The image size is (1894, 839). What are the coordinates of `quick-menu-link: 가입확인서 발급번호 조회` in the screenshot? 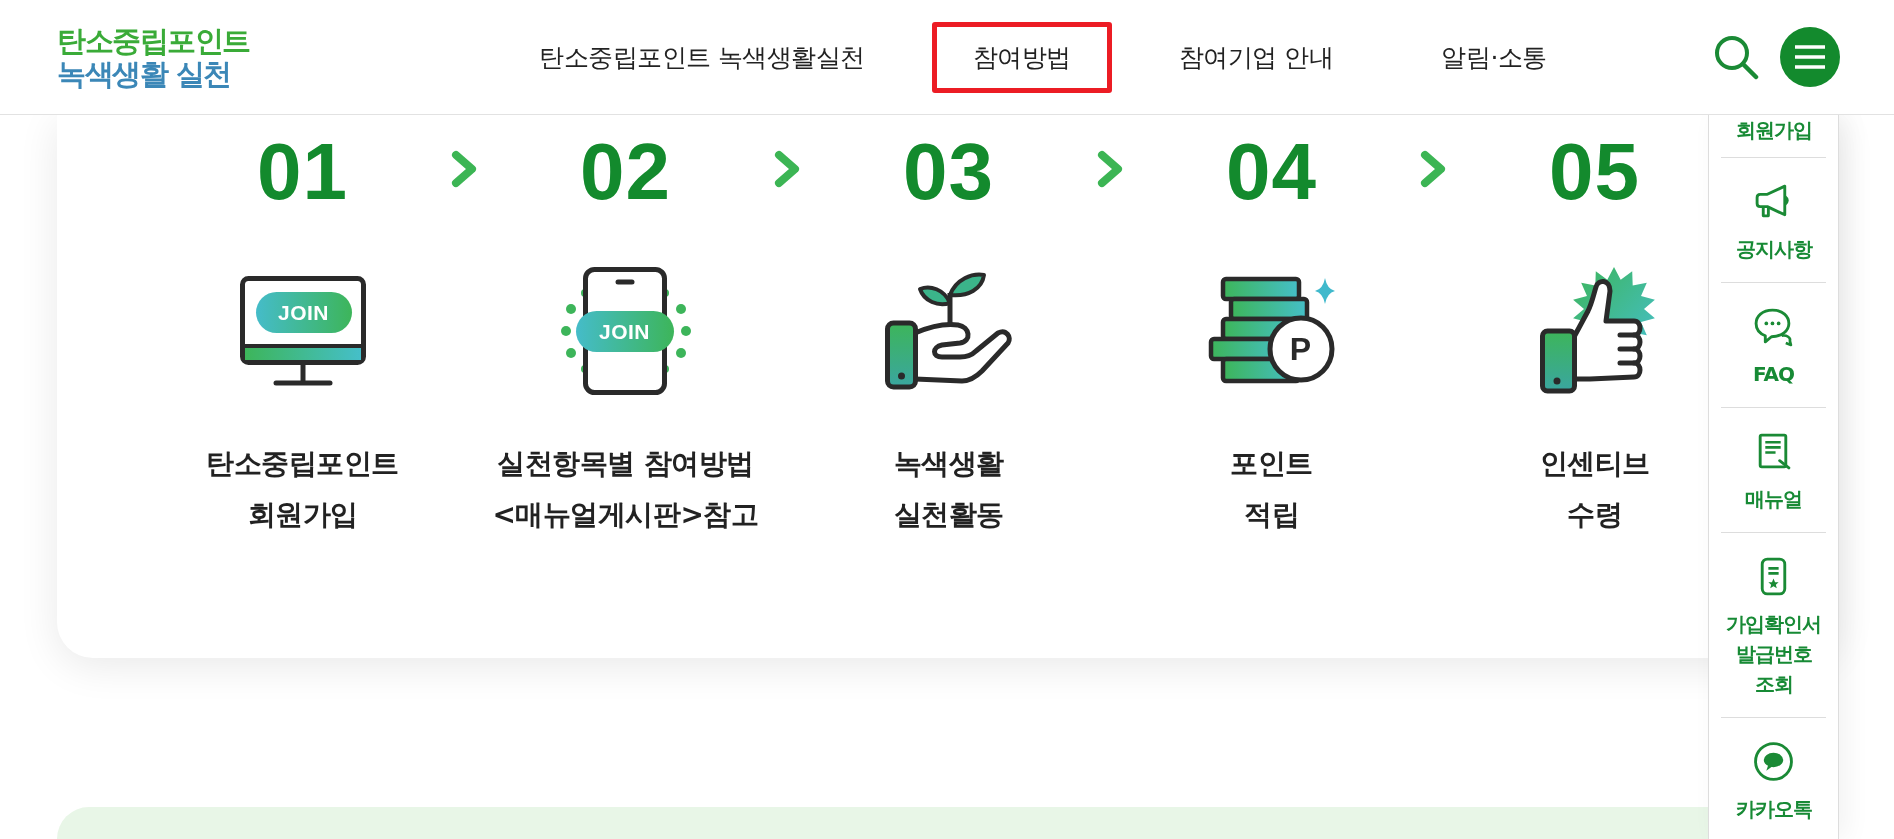 It's located at (1773, 625).